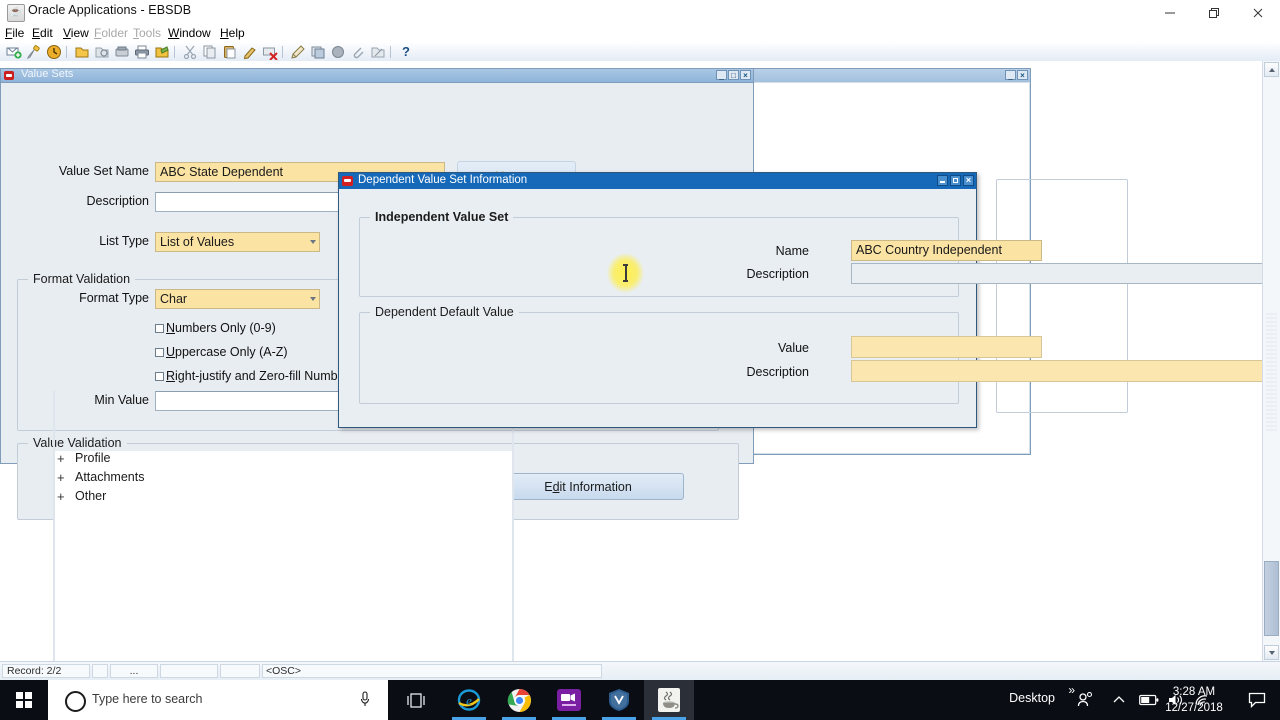  What do you see at coordinates (162, 52) in the screenshot?
I see `close-form-icon` at bounding box center [162, 52].